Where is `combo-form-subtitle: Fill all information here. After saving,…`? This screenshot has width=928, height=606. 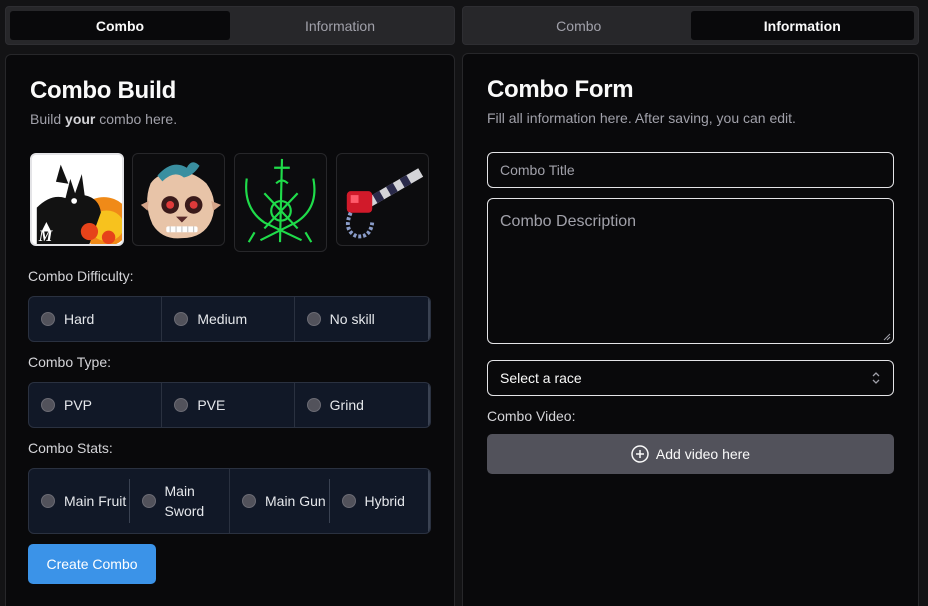
combo-form-subtitle: Fill all information here. After saving,… is located at coordinates (641, 118).